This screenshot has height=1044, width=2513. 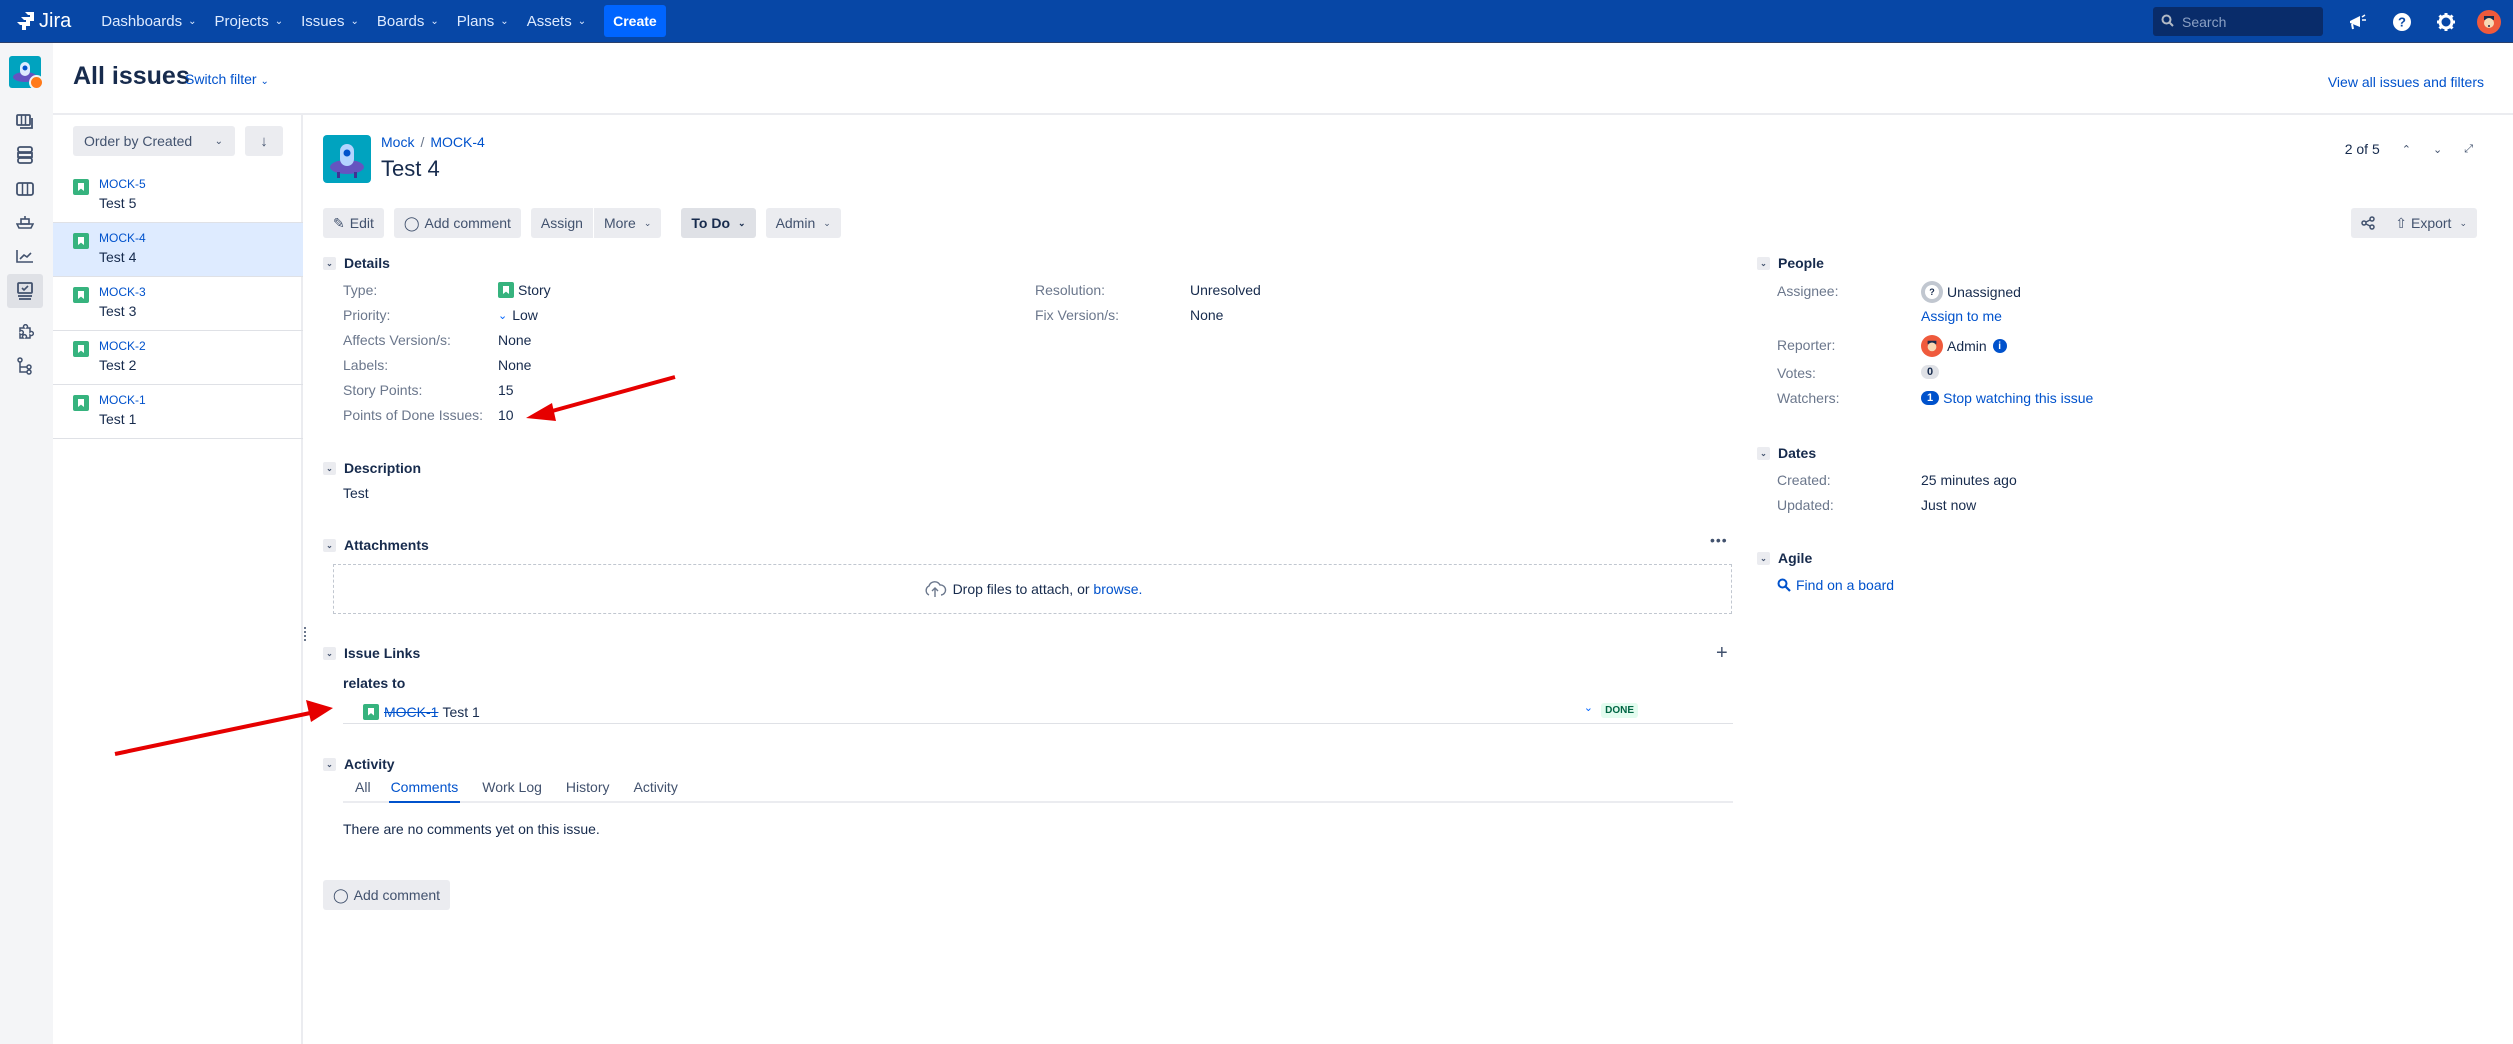 What do you see at coordinates (366, 365) in the screenshot?
I see `field-label: Labels:` at bounding box center [366, 365].